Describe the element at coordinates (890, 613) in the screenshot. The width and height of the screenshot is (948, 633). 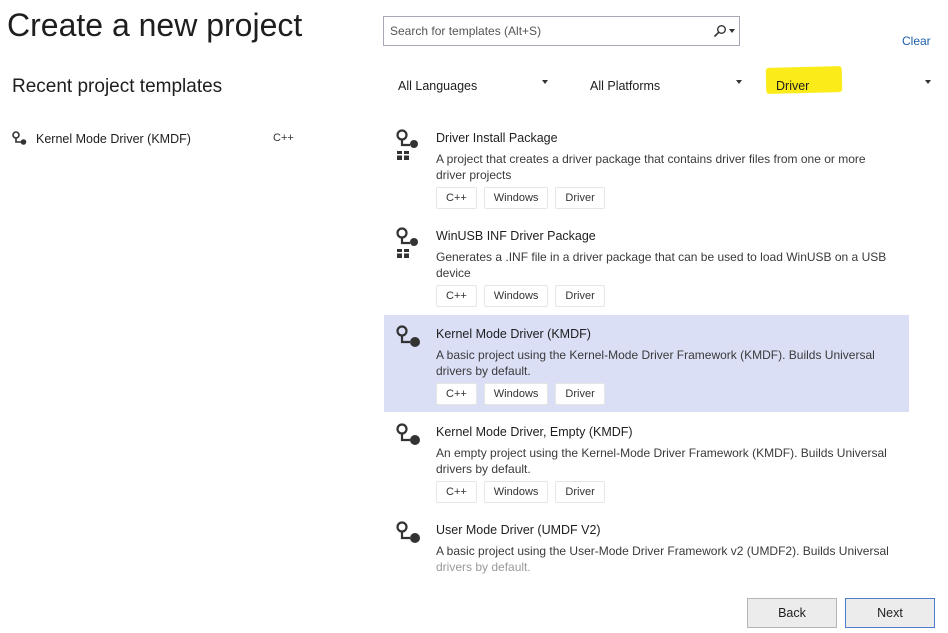
I see `next-button: Next` at that location.